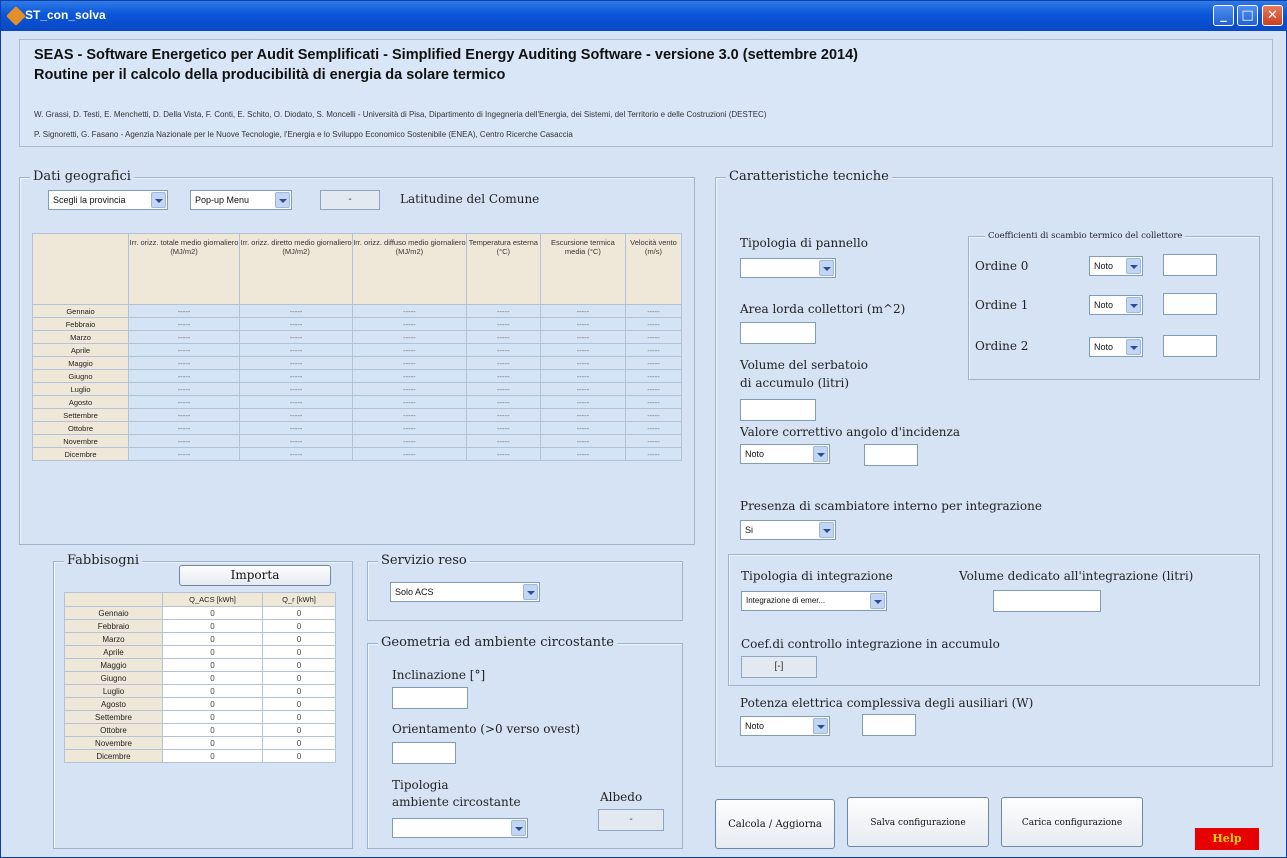 The width and height of the screenshot is (1287, 858). Describe the element at coordinates (1190, 304) in the screenshot. I see `order1-input` at that location.